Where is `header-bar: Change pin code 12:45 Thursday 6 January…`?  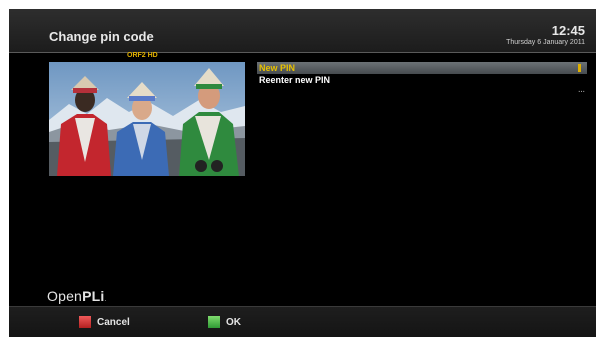 header-bar: Change pin code 12:45 Thursday 6 January… is located at coordinates (302, 31).